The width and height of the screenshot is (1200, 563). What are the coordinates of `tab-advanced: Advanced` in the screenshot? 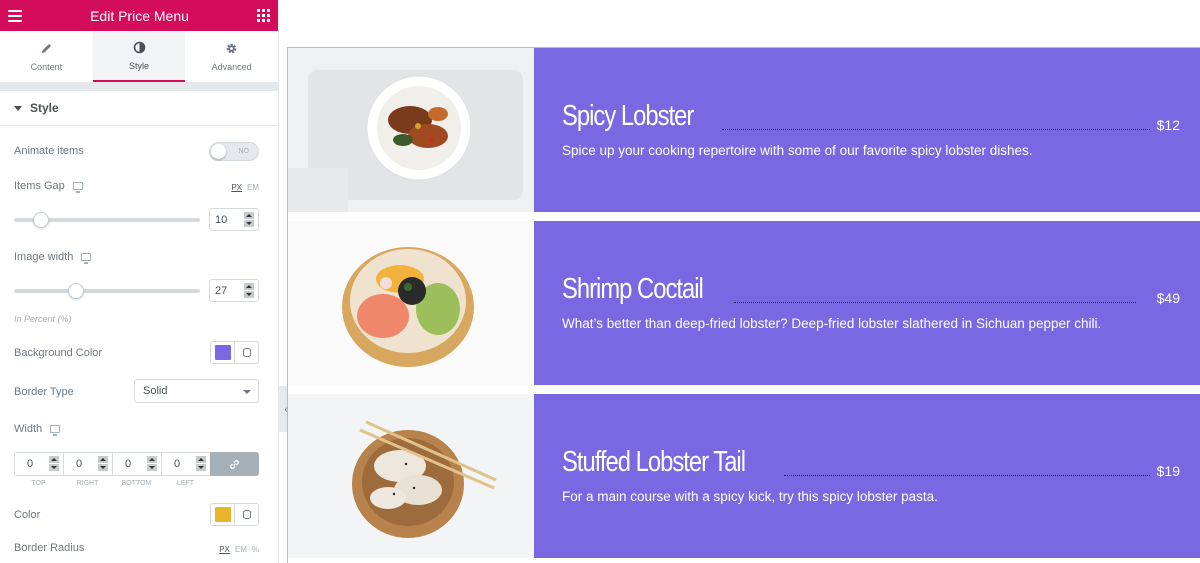 It's located at (231, 56).